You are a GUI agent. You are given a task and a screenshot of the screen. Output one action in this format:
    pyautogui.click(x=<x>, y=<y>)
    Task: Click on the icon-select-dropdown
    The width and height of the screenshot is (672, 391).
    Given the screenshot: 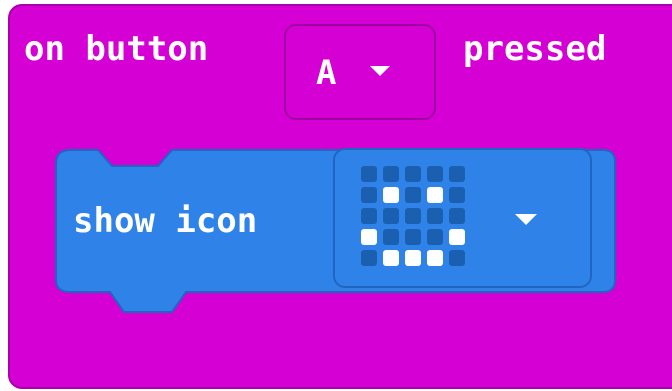 What is the action you would take?
    pyautogui.click(x=462, y=218)
    